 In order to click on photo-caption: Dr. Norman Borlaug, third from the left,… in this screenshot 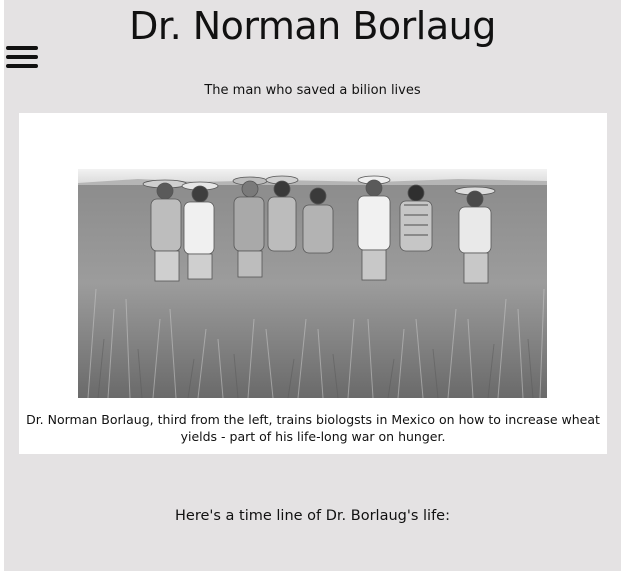, I will do `click(313, 428)`.